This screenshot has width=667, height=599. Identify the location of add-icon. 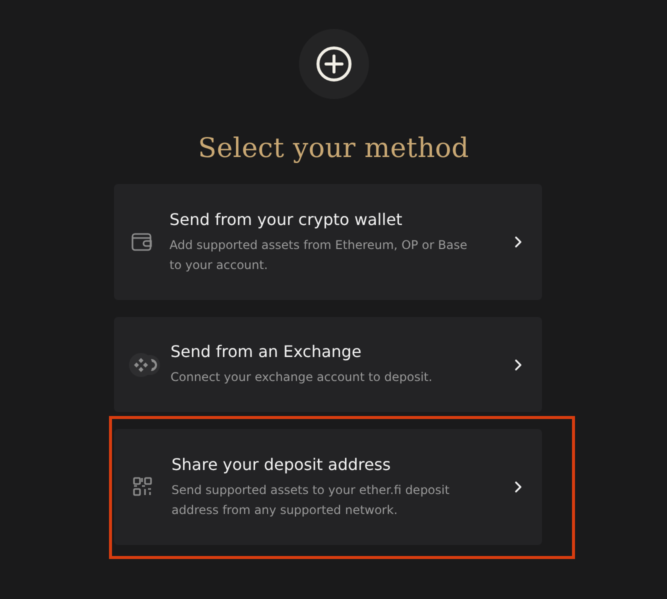
(334, 64).